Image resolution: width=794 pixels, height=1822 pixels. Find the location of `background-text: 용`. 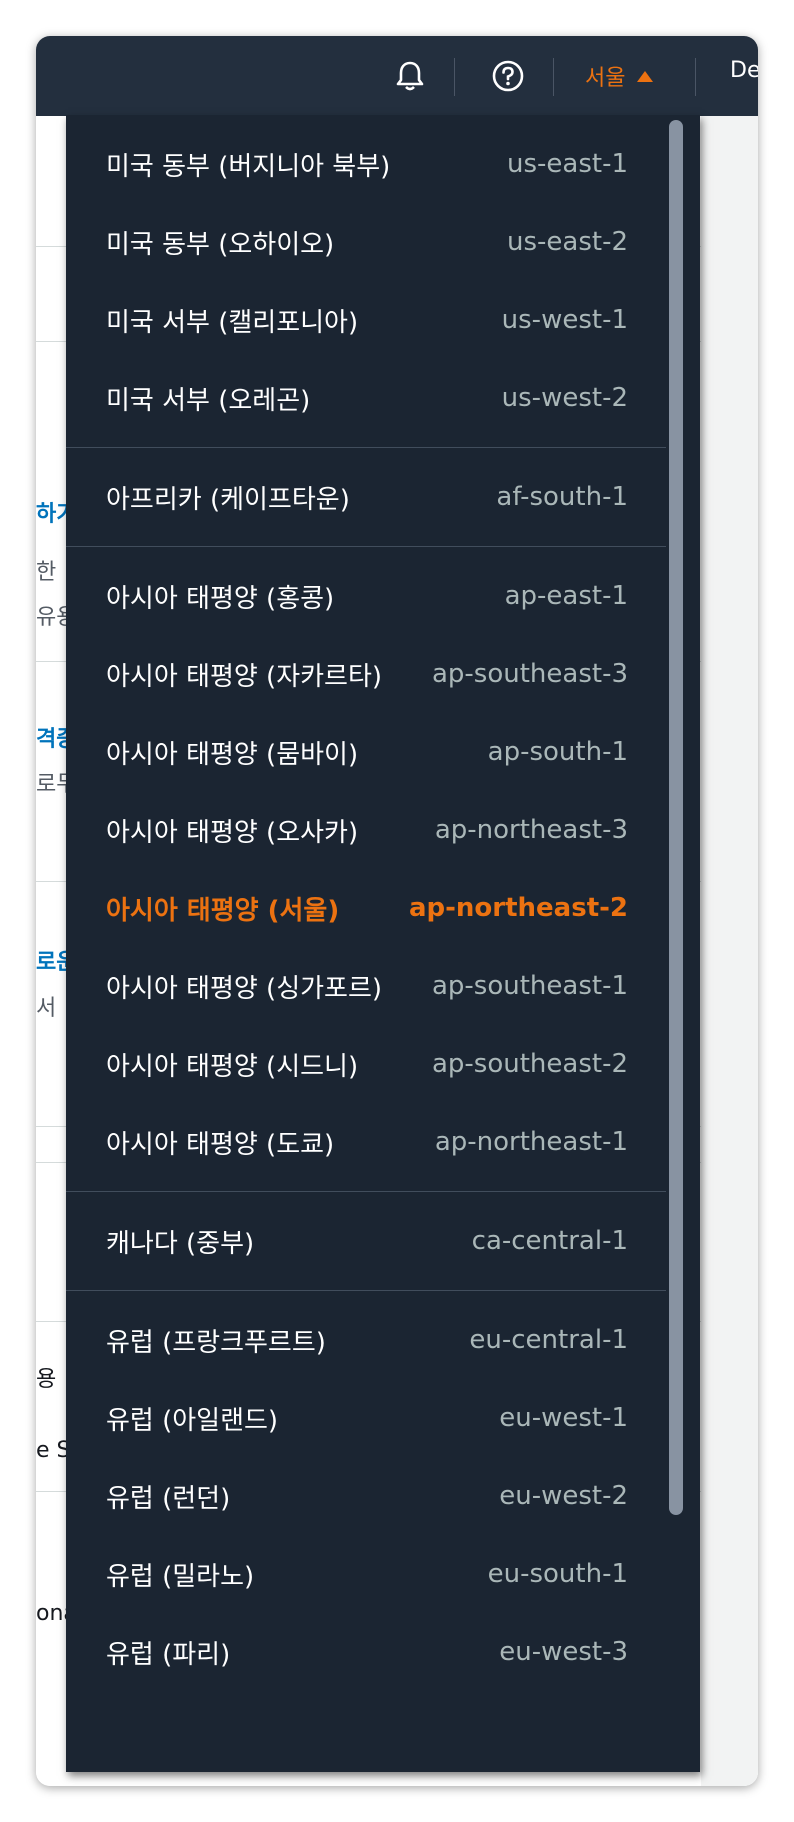

background-text: 용 is located at coordinates (46, 1379).